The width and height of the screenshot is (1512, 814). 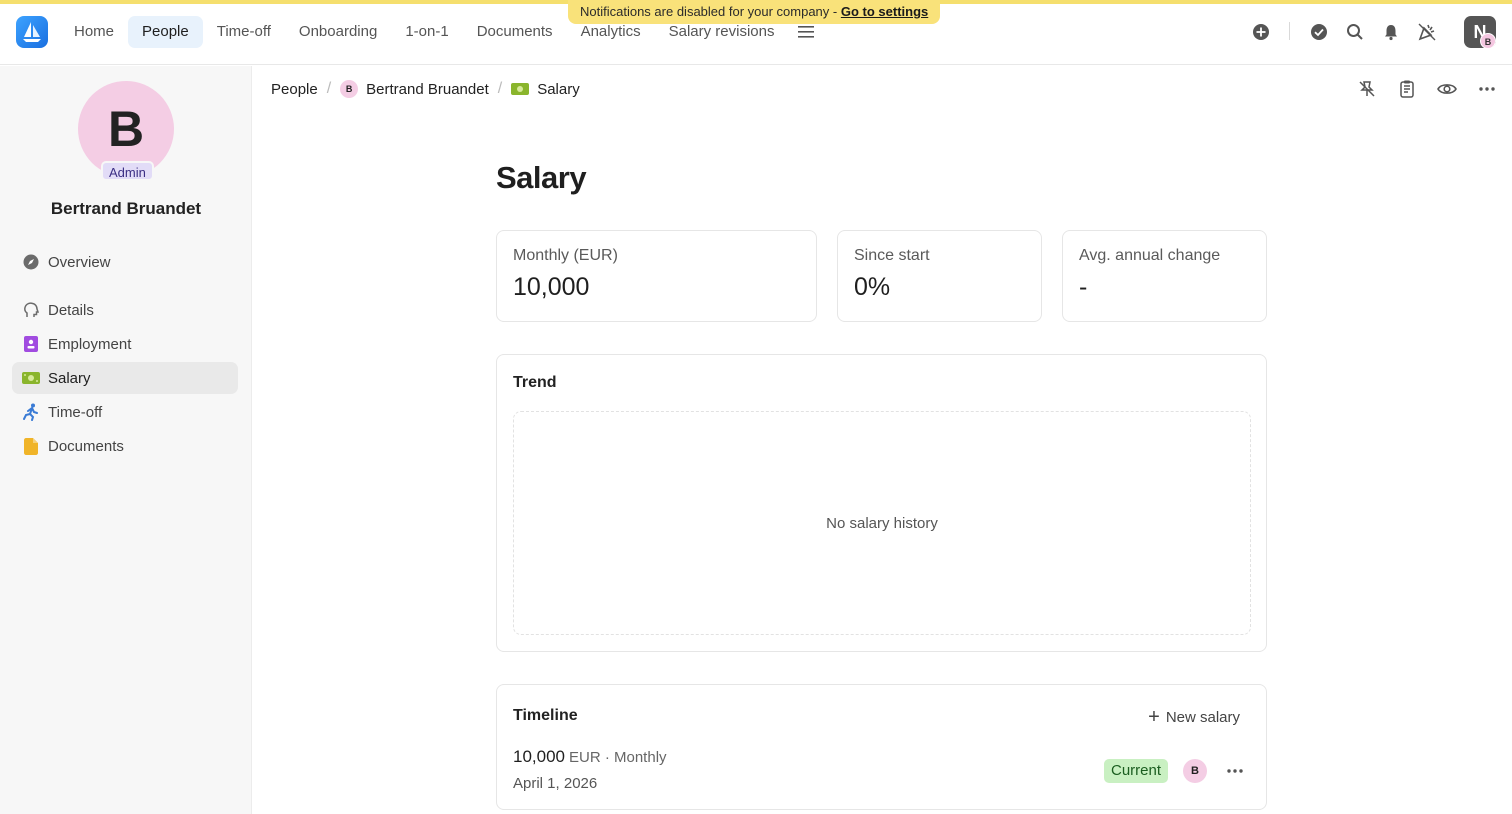 What do you see at coordinates (125, 262) in the screenshot?
I see `sidebar-item-overview: Overview` at bounding box center [125, 262].